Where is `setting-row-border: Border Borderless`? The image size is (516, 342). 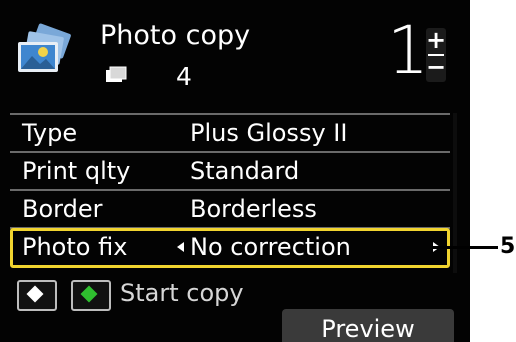 setting-row-border: Border Borderless is located at coordinates (230, 210).